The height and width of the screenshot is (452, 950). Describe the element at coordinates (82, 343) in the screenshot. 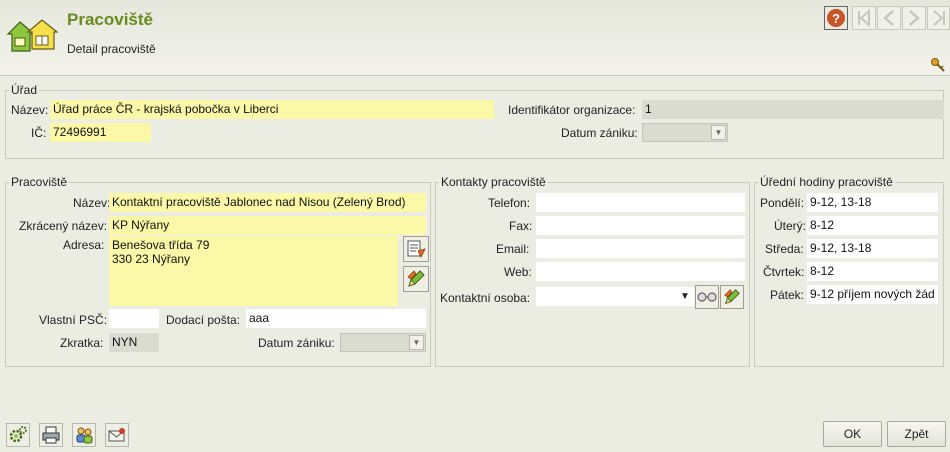

I see `zkratka-label: Zkratka:` at that location.